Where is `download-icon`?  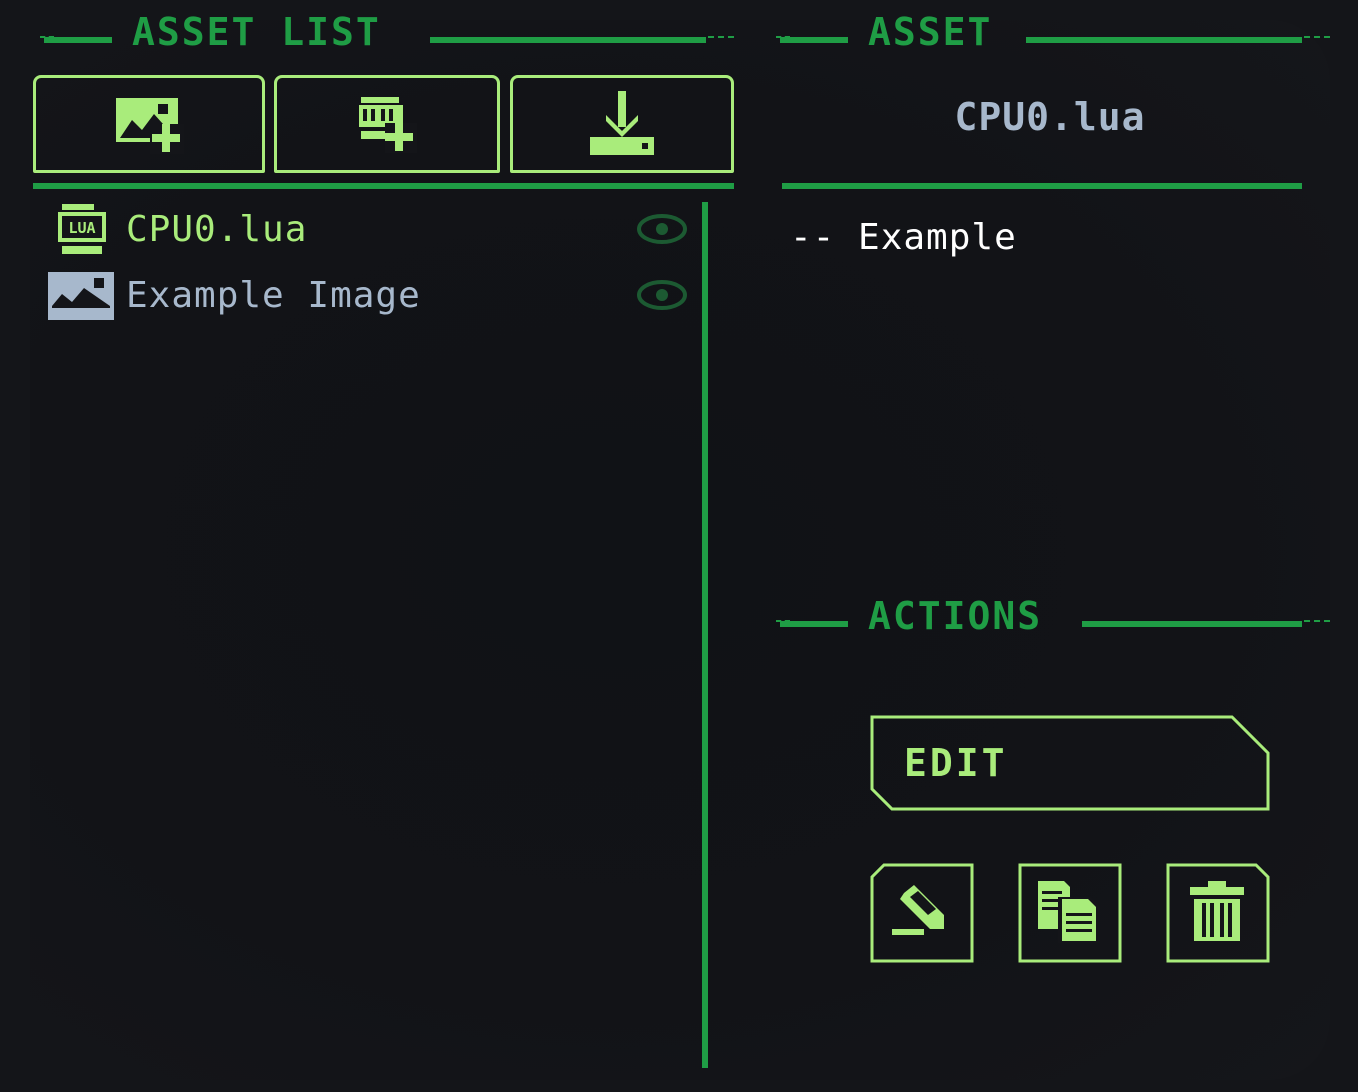
download-icon is located at coordinates (622, 123).